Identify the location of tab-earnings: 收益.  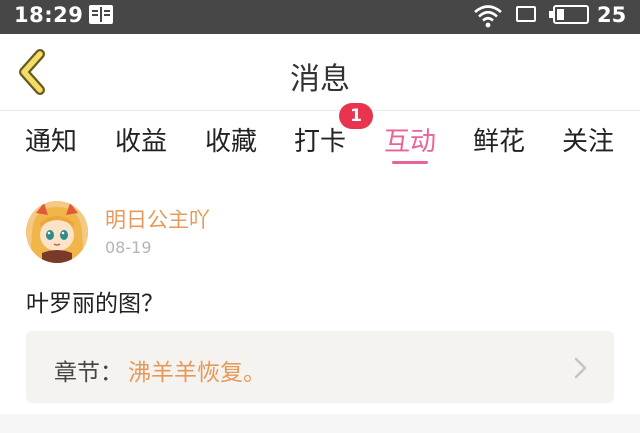
(141, 139).